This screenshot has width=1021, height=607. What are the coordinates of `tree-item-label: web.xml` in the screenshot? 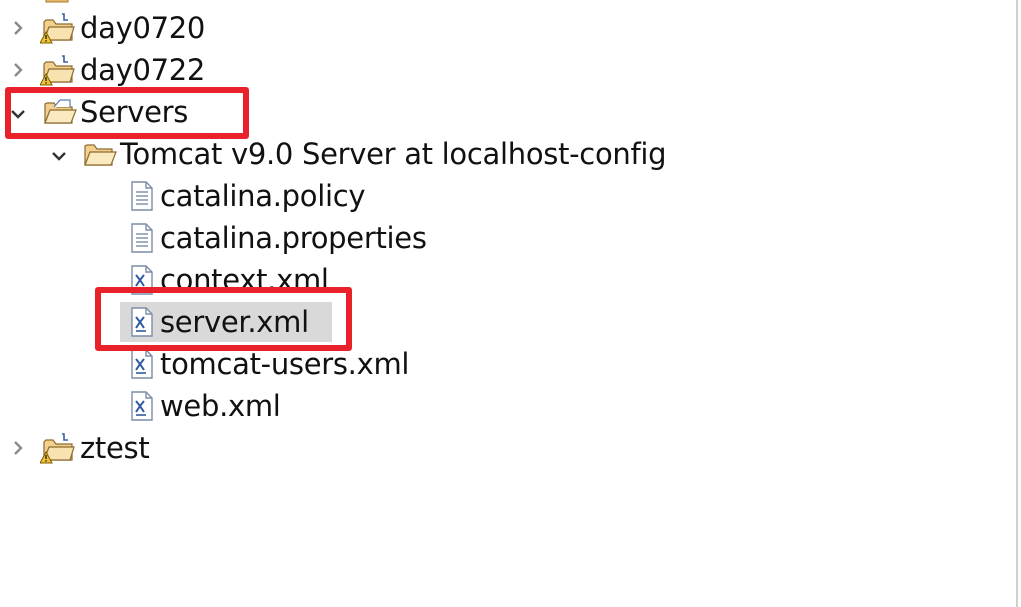 It's located at (220, 406).